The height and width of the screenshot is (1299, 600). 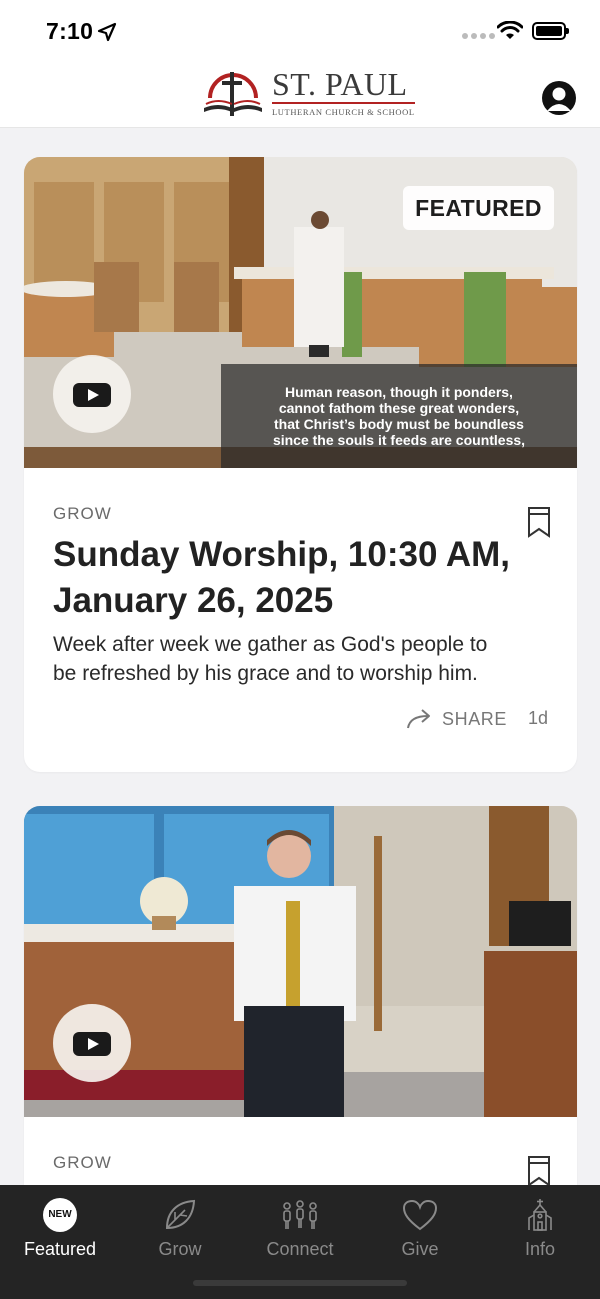 I want to click on logo-name: ST. PAUL, so click(x=343, y=86).